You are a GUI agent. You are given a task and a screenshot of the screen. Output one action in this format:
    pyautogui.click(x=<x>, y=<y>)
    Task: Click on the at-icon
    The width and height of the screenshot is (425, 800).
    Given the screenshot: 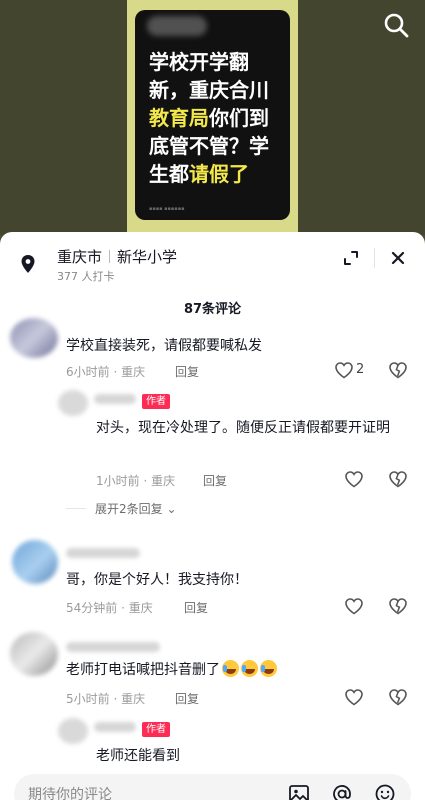 What is the action you would take?
    pyautogui.click(x=342, y=791)
    